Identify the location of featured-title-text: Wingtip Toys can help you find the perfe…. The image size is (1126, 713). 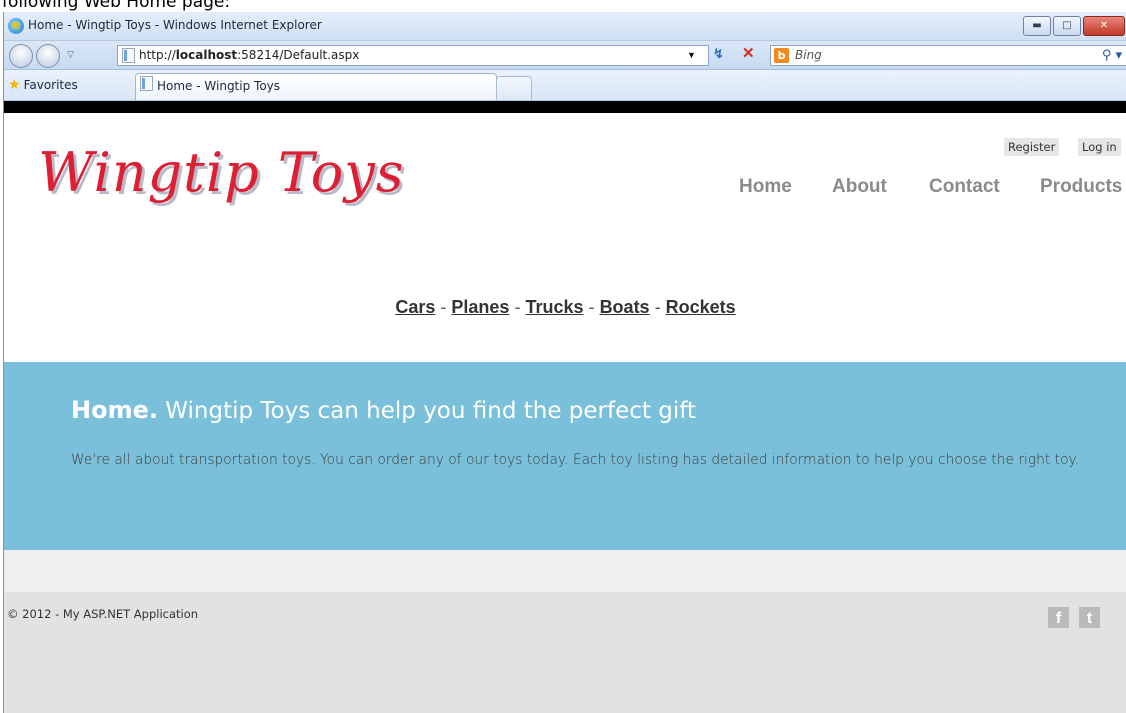
(430, 411).